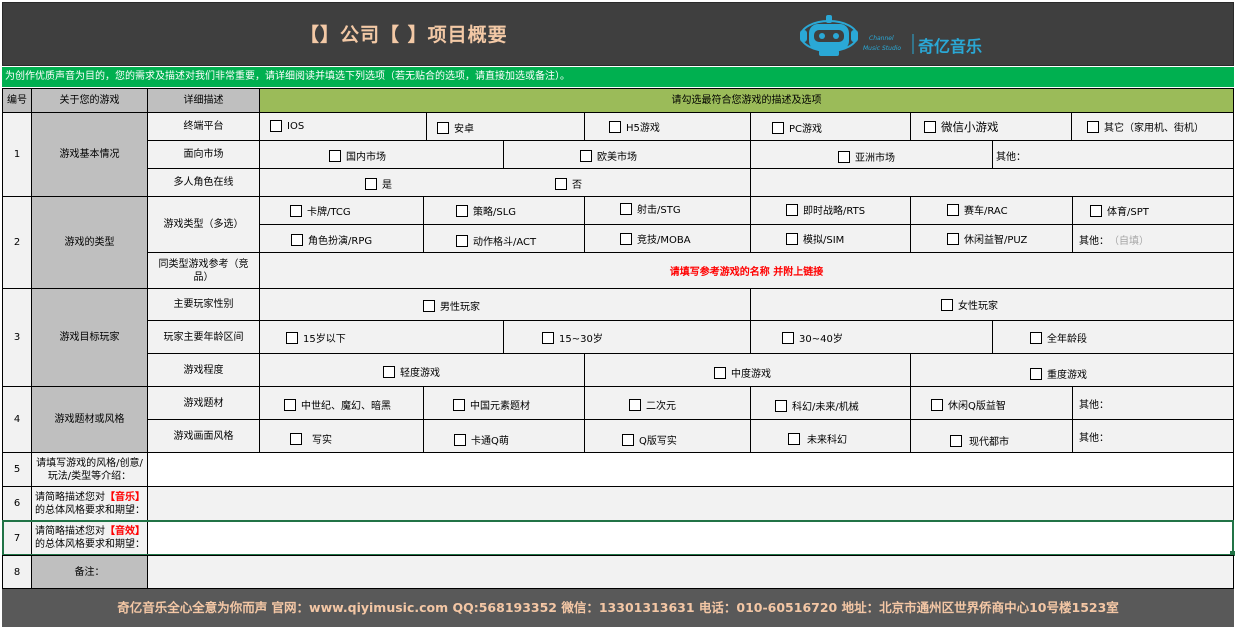  What do you see at coordinates (961, 127) in the screenshot?
I see `option-platform-wechat: 微信小游戏` at bounding box center [961, 127].